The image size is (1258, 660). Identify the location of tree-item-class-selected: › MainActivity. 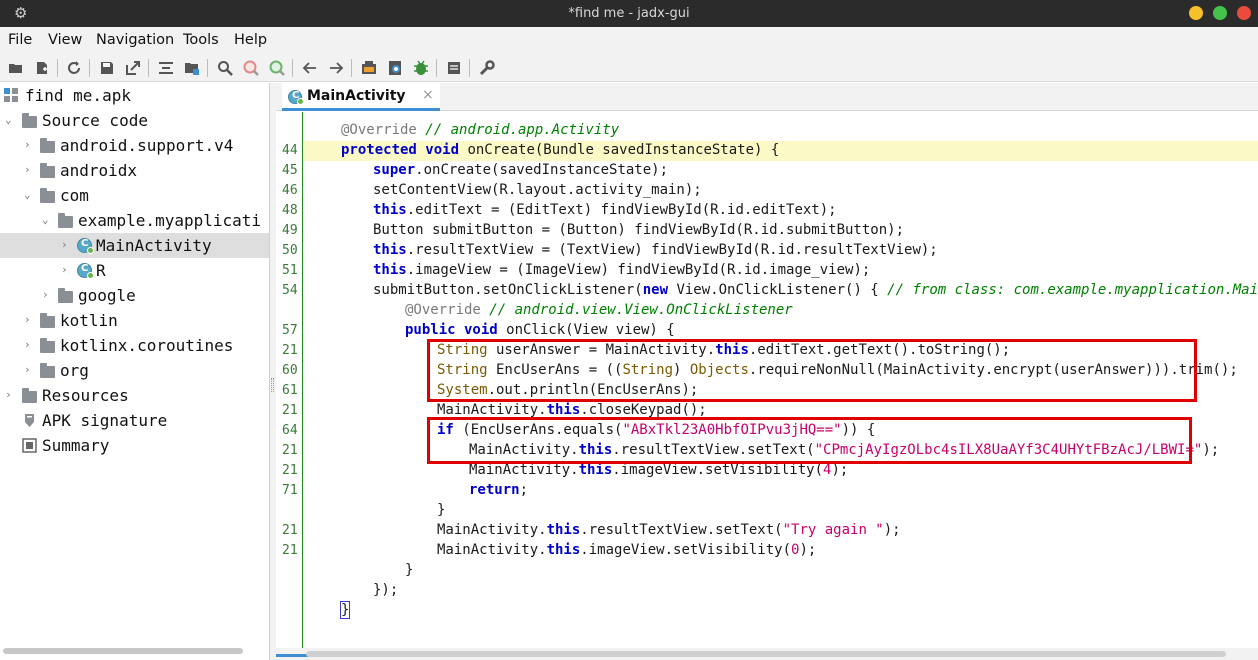
(134, 245).